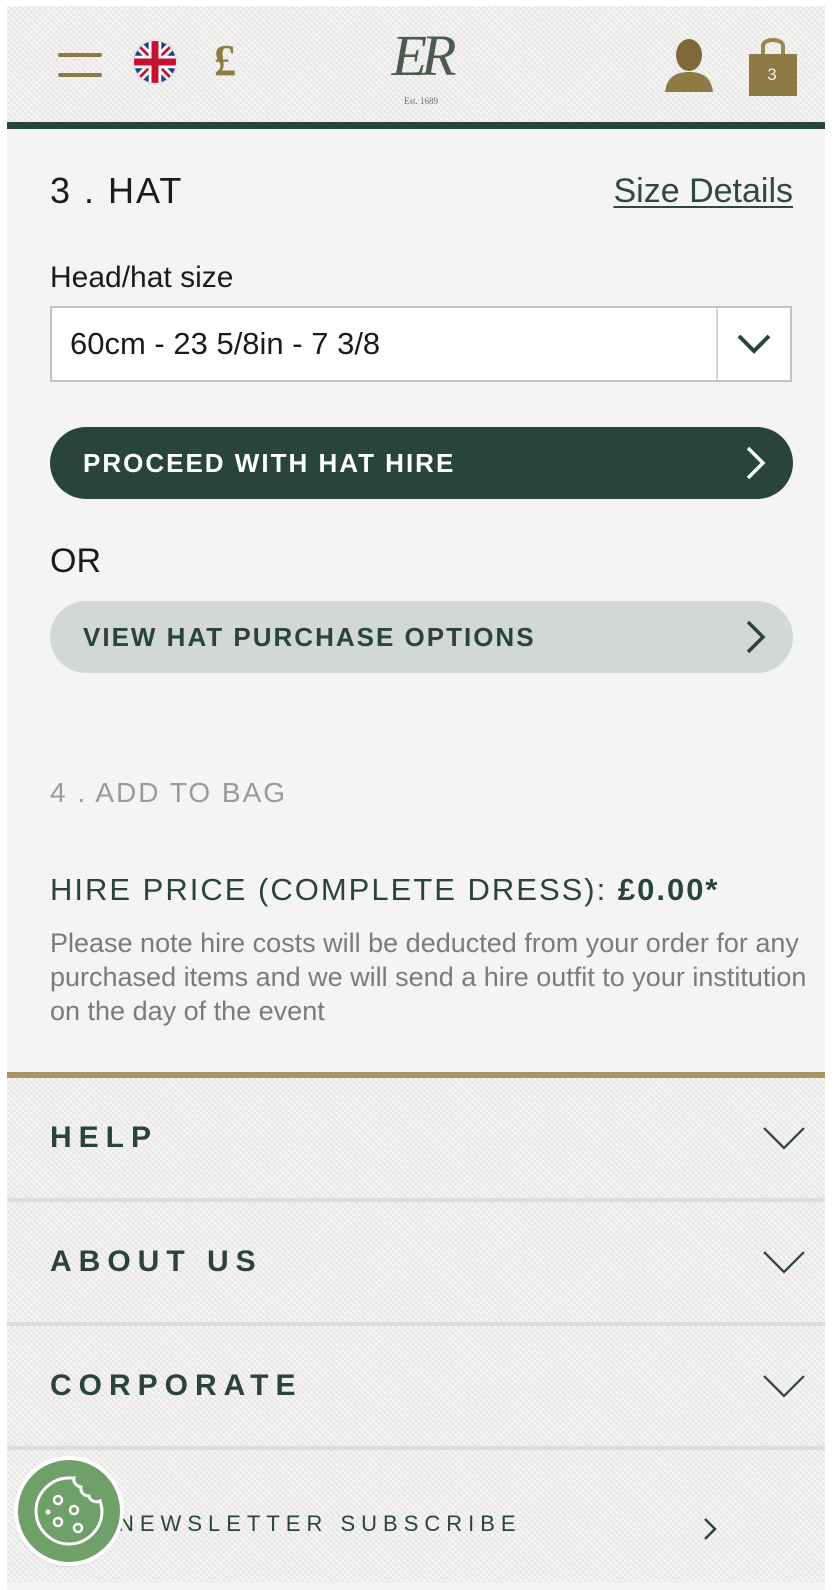  I want to click on proceed-hat-hire-button: PROCEED WITH HAT HIRE, so click(421, 463).